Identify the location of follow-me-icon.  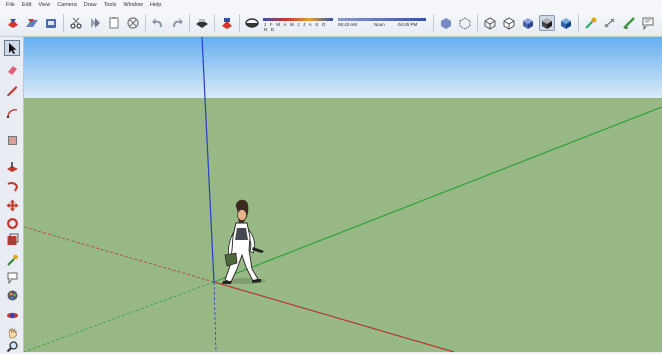
(12, 186).